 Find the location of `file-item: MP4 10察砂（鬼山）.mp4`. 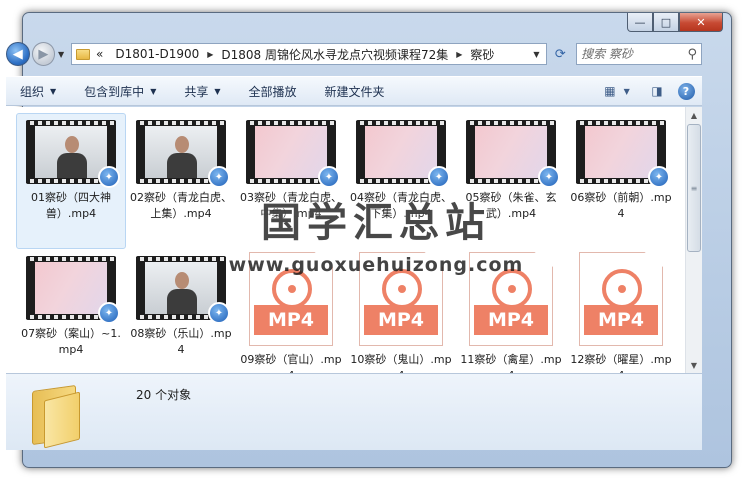

file-item: MP4 10察砂（鬼山）.mp4 is located at coordinates (401, 311).